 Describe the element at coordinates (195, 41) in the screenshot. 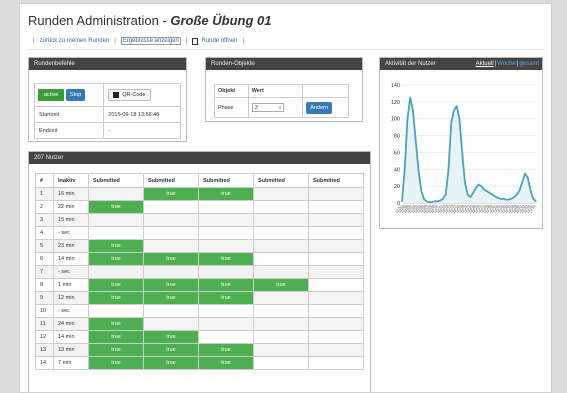

I see `document-icon` at that location.